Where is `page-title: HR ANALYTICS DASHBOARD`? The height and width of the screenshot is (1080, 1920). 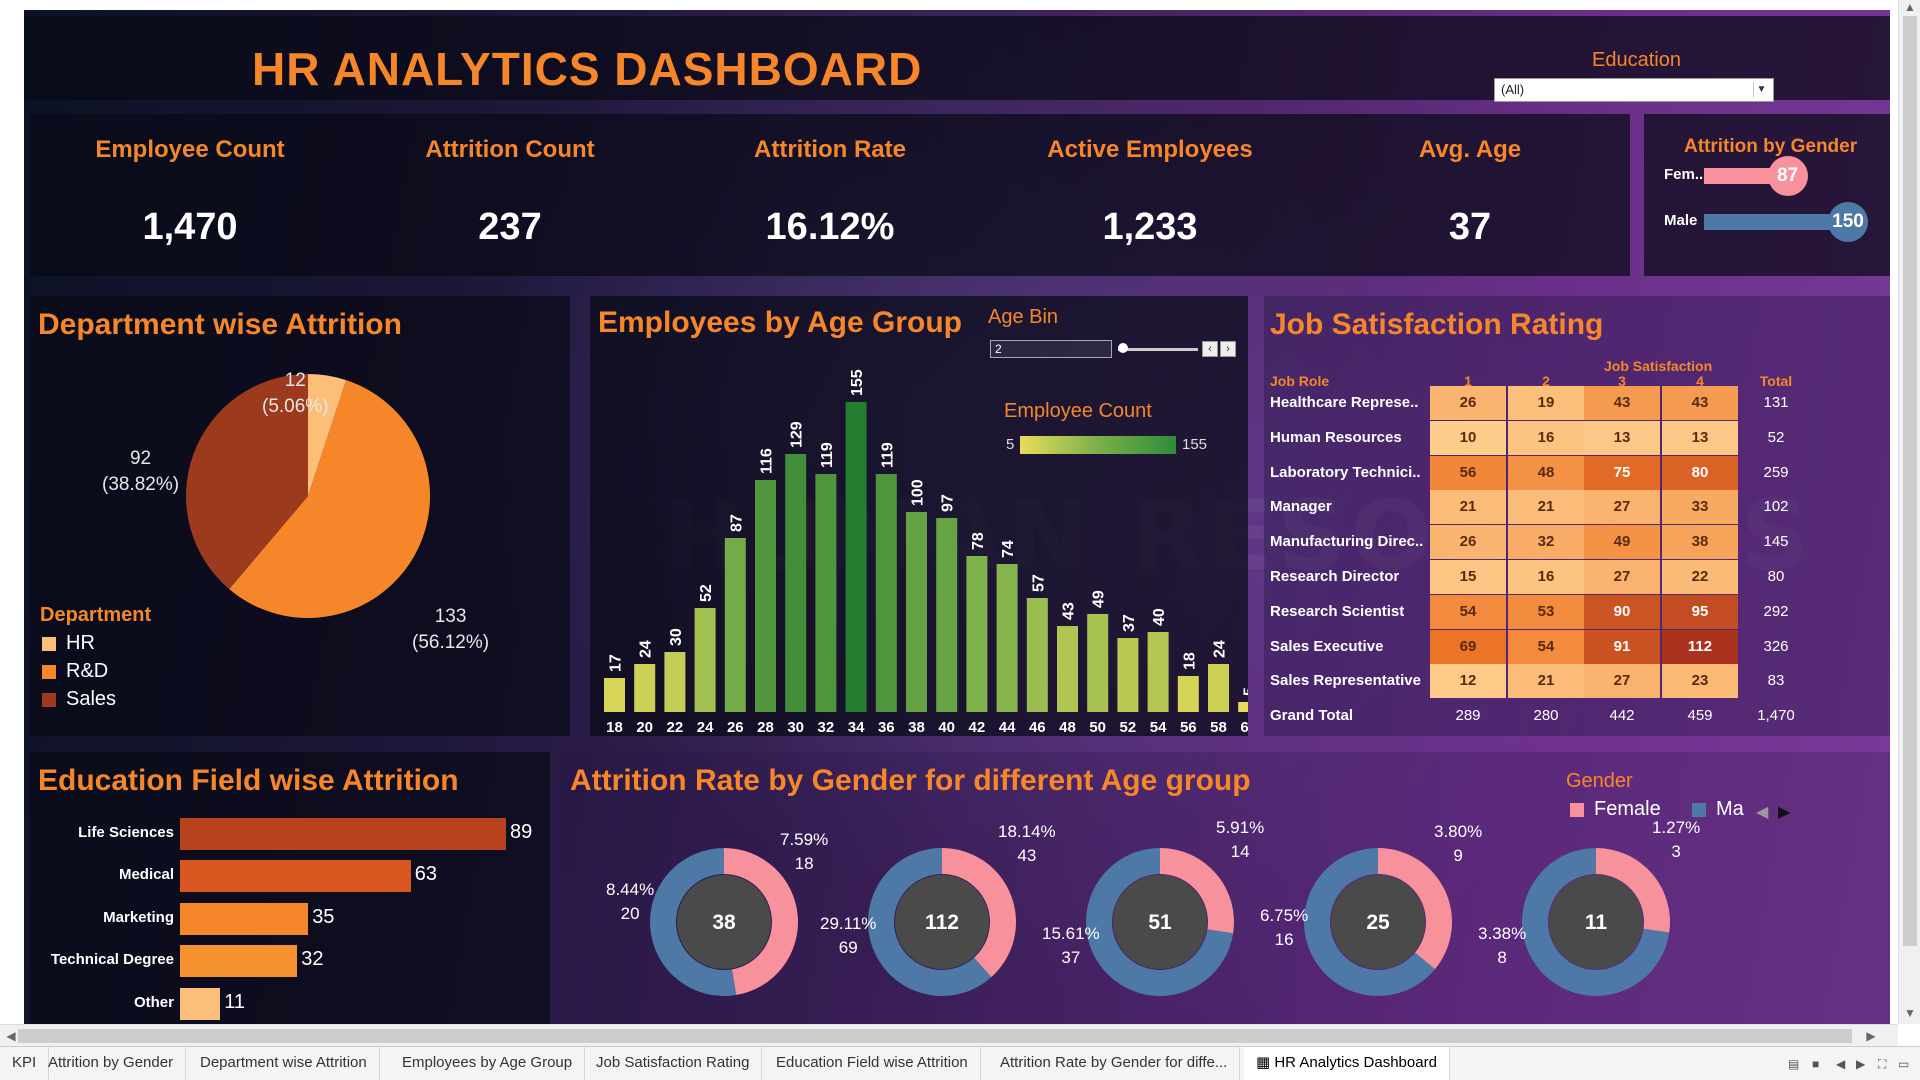
page-title: HR ANALYTICS DASHBOARD is located at coordinates (587, 69).